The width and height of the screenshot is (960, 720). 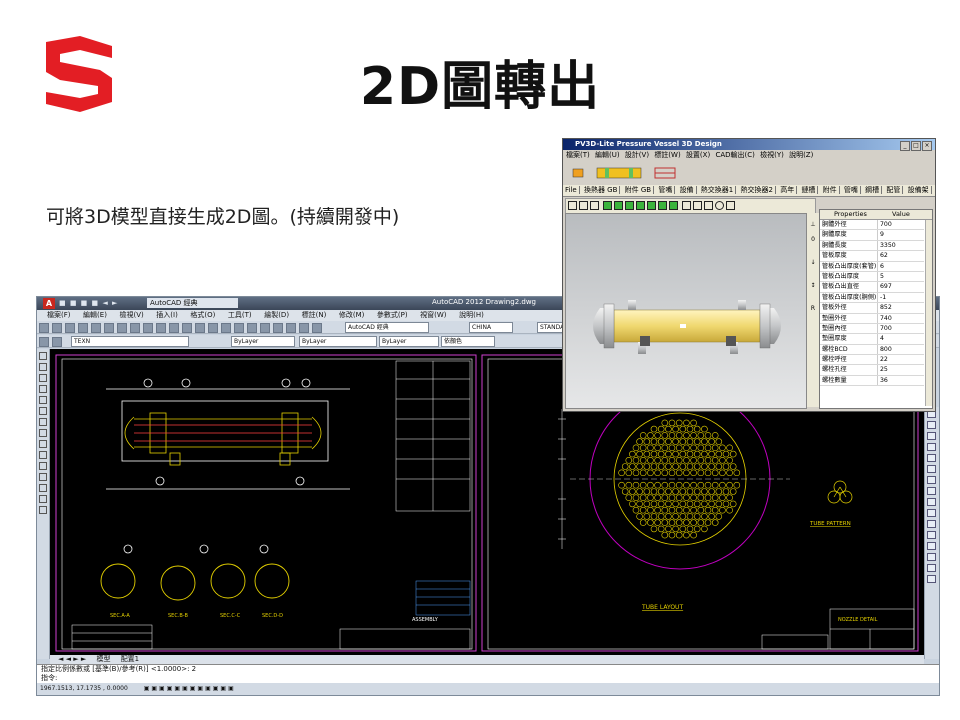 What do you see at coordinates (202, 315) in the screenshot?
I see `menu-format: 格式(O)` at bounding box center [202, 315].